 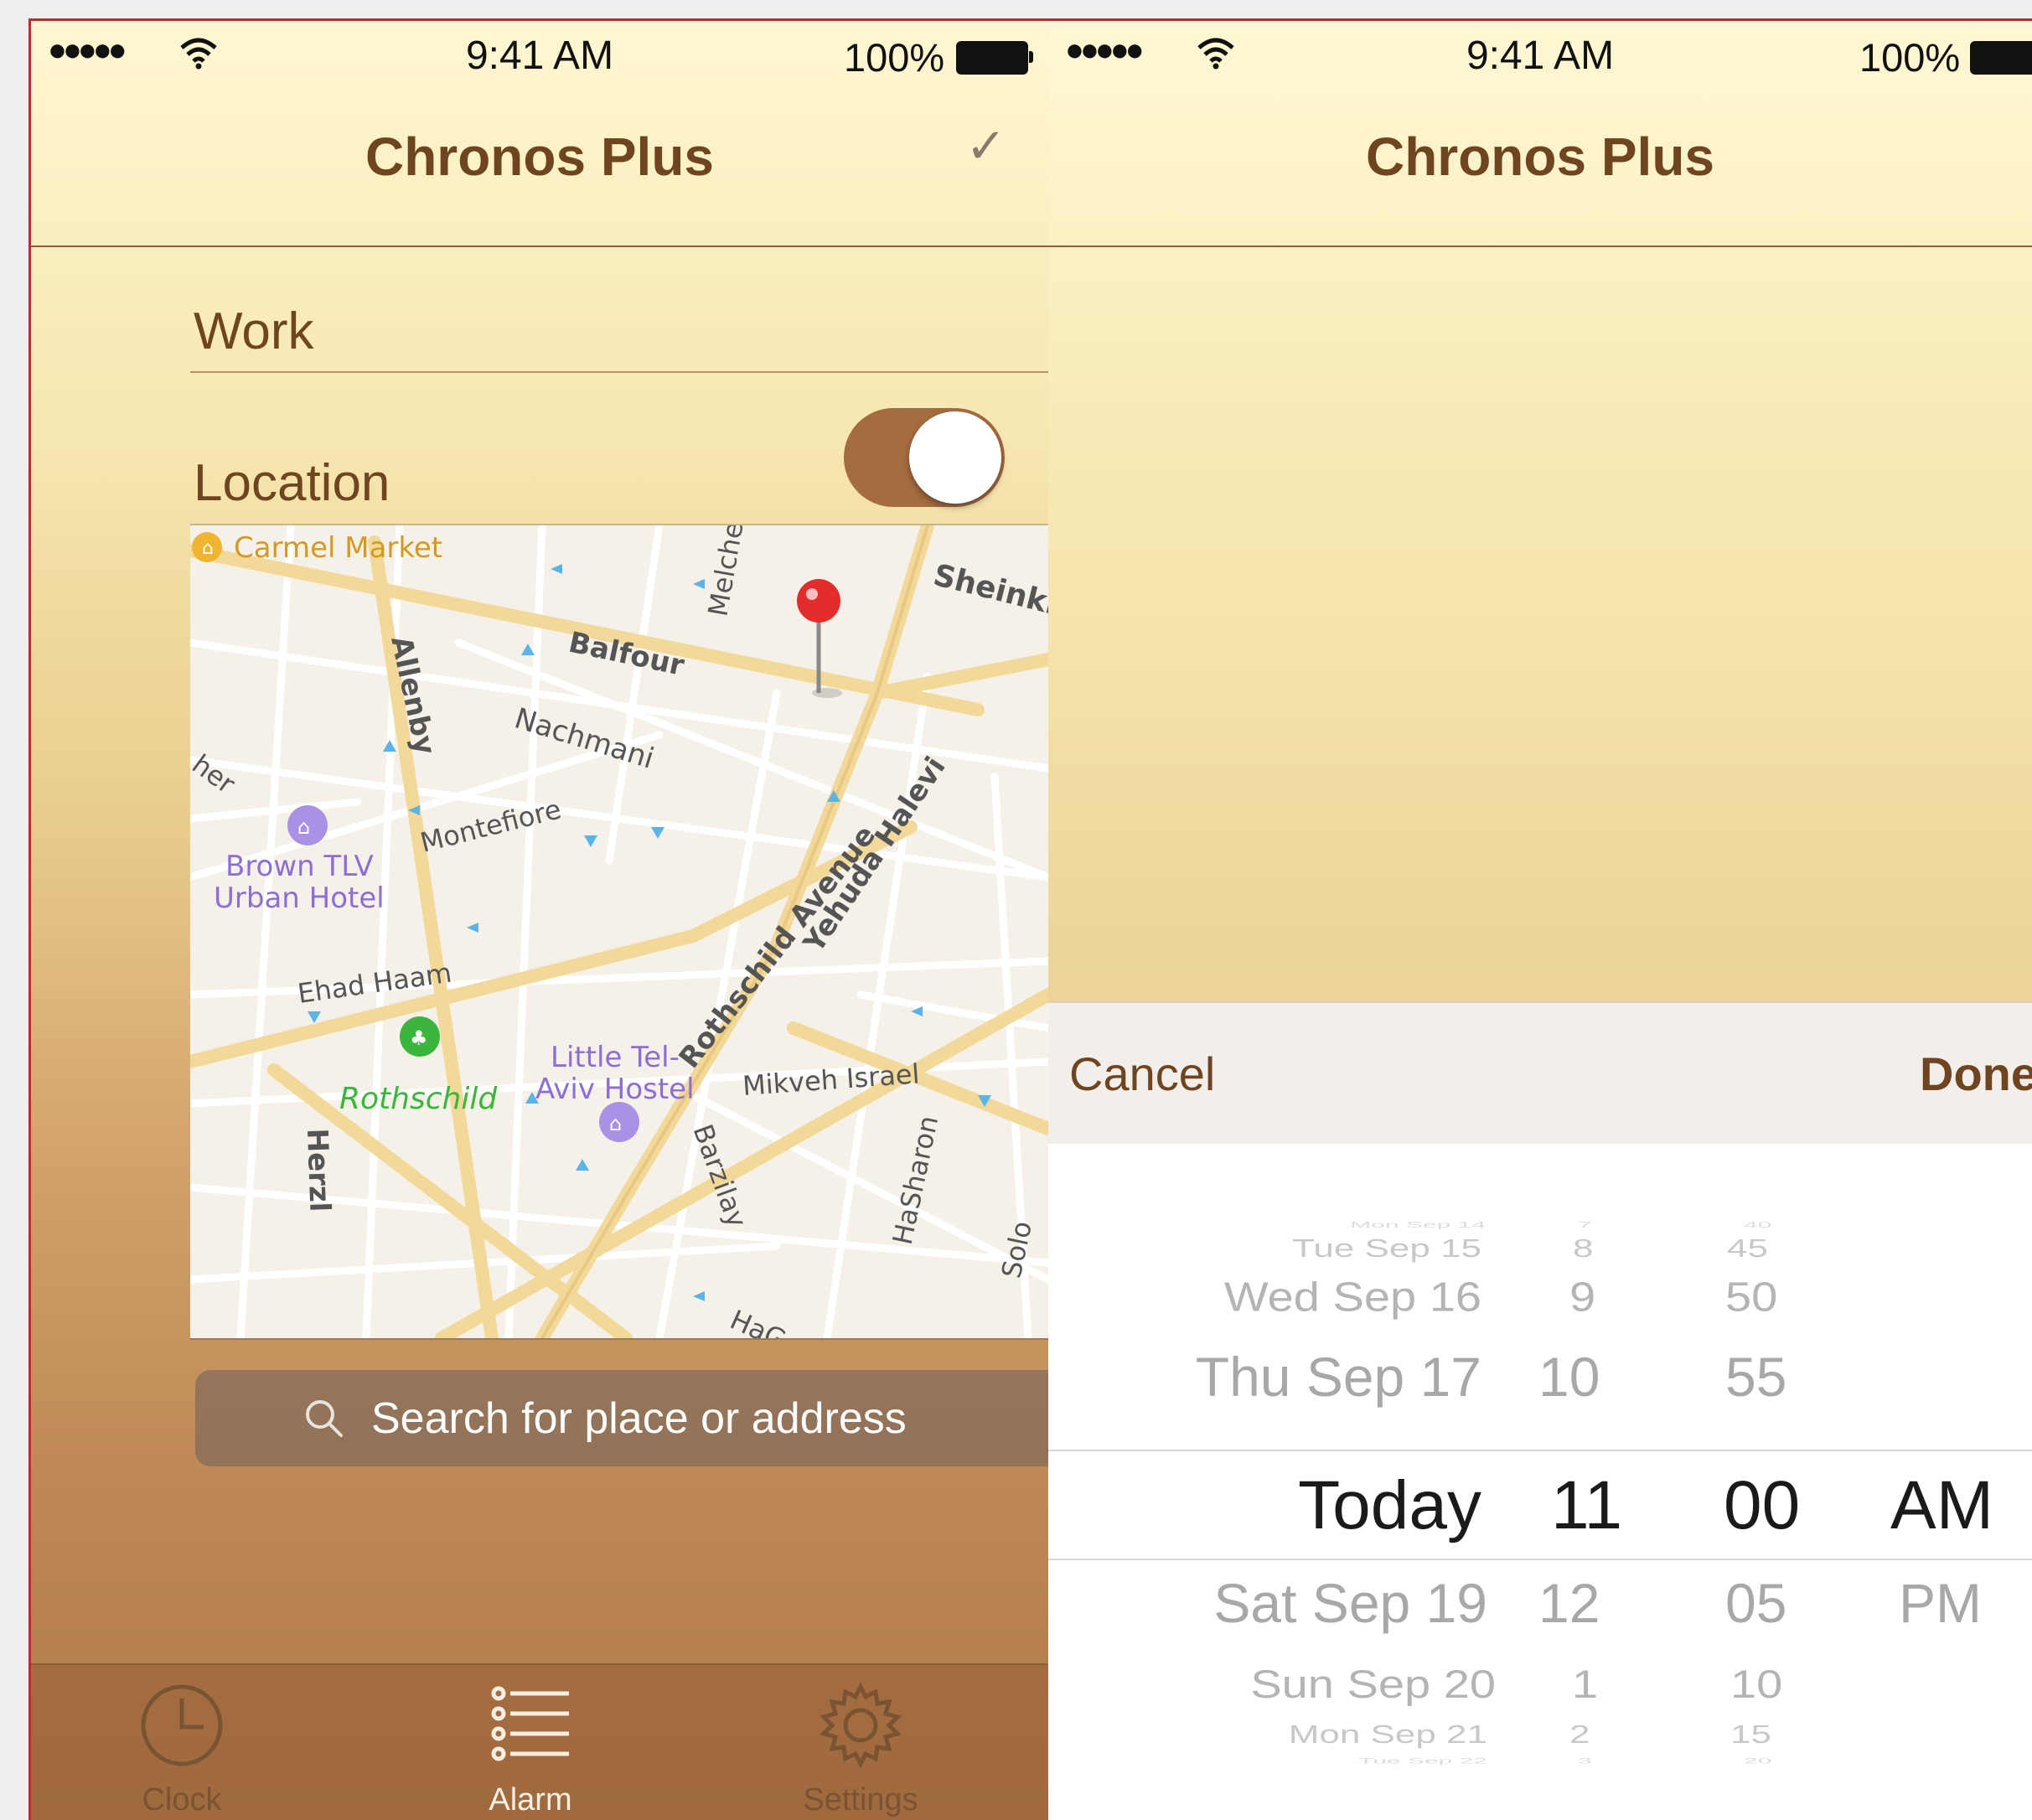 I want to click on tab-alarm-label: Alarm, so click(x=530, y=1799).